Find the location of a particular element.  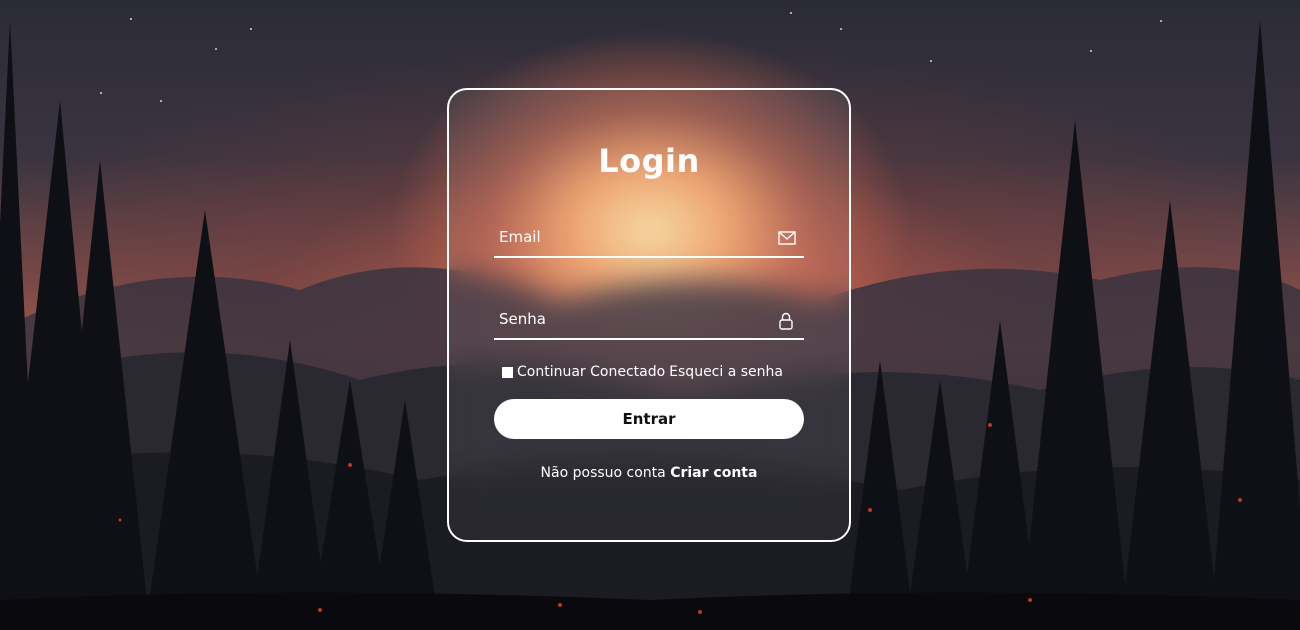

register-row: Não possuo conta Criar conta is located at coordinates (649, 473).